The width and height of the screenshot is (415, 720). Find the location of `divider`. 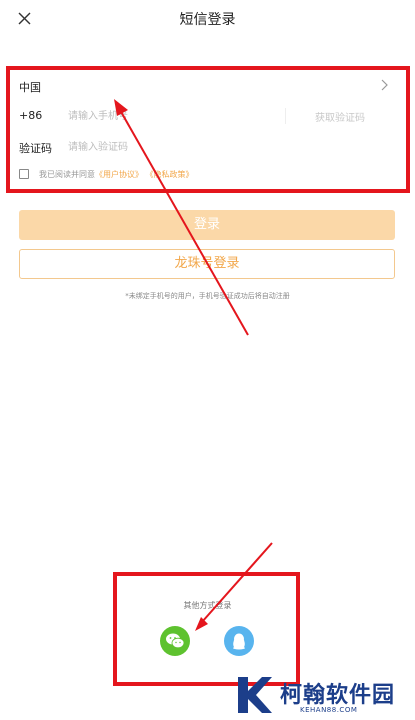

divider is located at coordinates (285, 116).